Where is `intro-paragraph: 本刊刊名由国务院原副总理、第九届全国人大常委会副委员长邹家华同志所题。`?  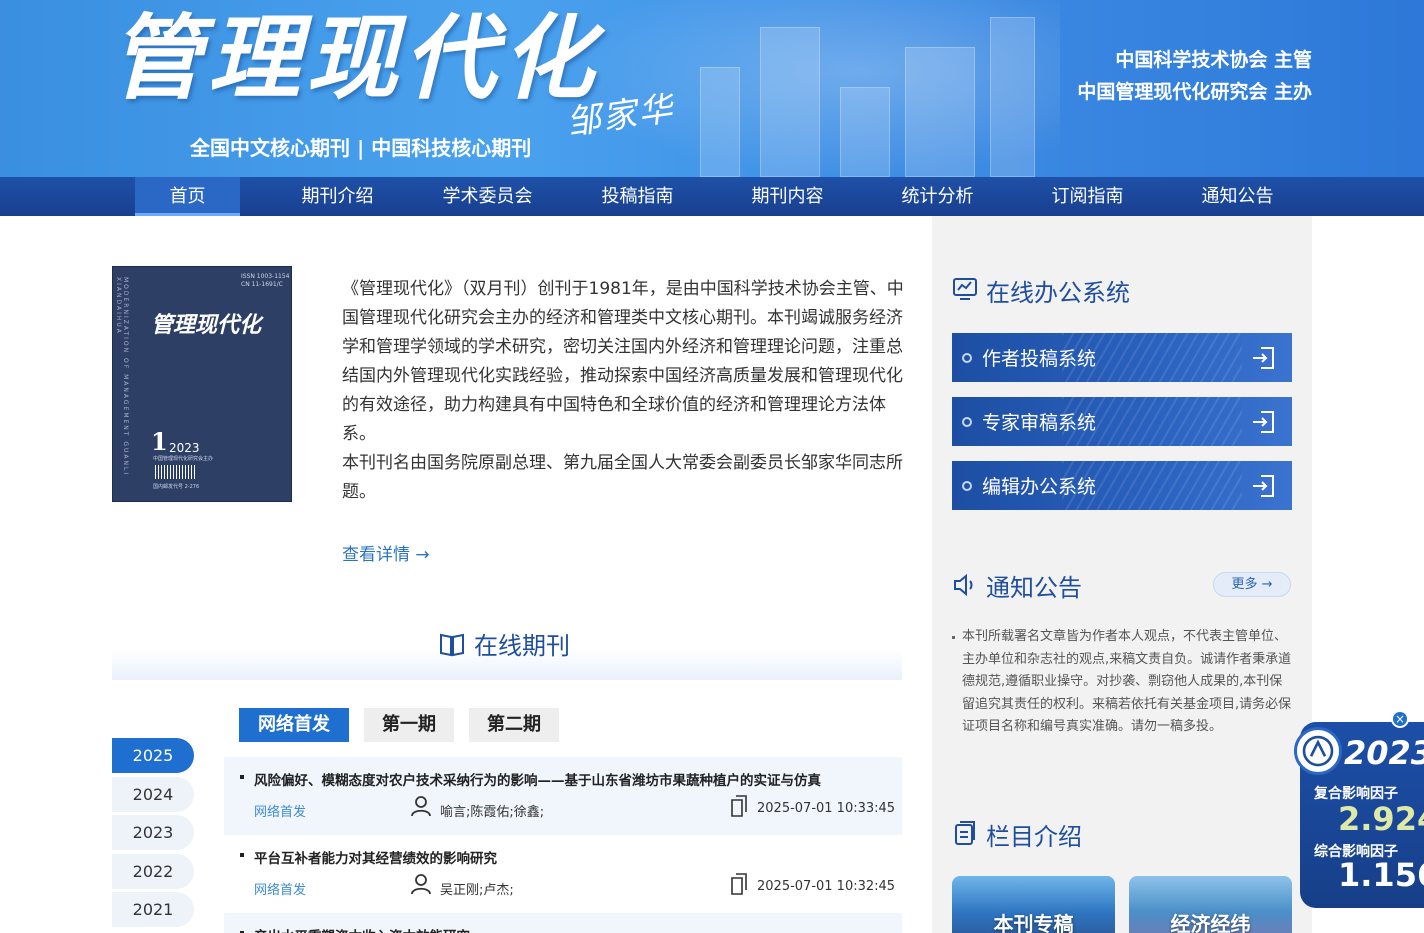 intro-paragraph: 本刊刊名由国务院原副总理、第九届全国人大常委会副委员长邹家华同志所题。 is located at coordinates (622, 477).